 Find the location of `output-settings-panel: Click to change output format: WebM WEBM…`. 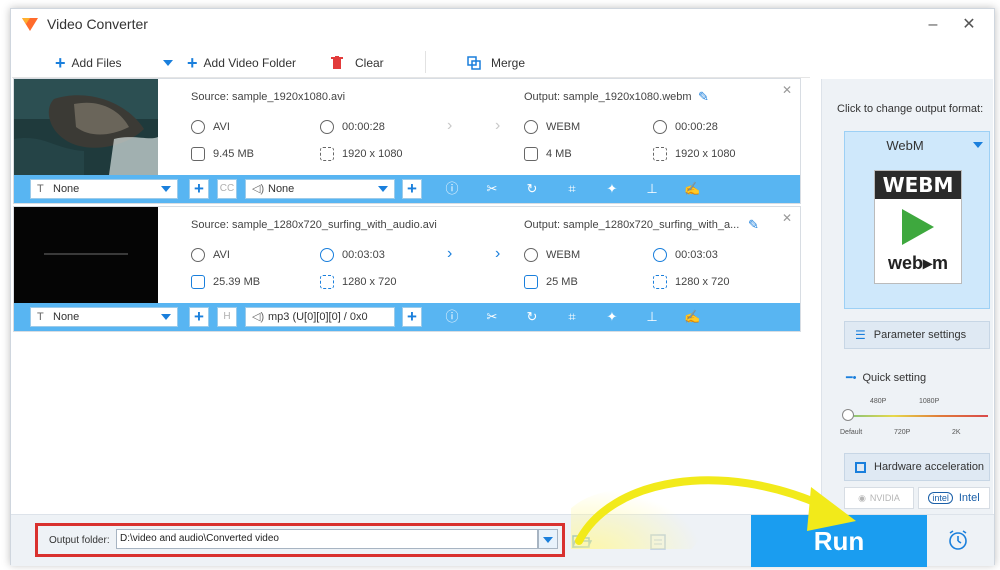

output-settings-panel: Click to change output format: WebM WEBM… is located at coordinates (907, 299).